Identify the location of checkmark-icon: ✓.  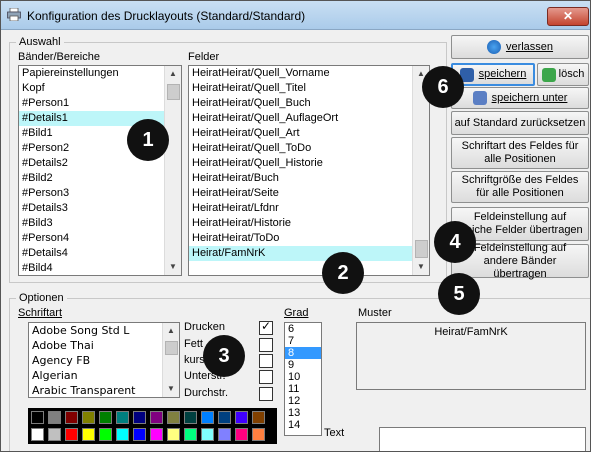
(266, 326).